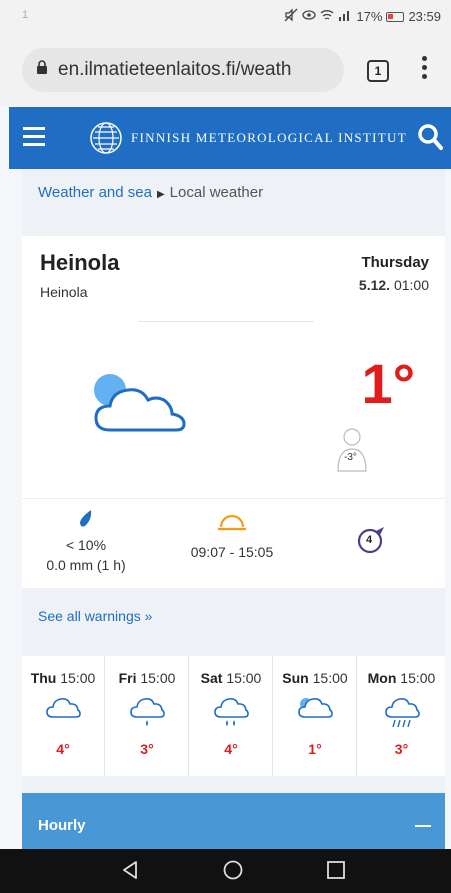 The width and height of the screenshot is (451, 893). I want to click on mute-icon, so click(291, 16).